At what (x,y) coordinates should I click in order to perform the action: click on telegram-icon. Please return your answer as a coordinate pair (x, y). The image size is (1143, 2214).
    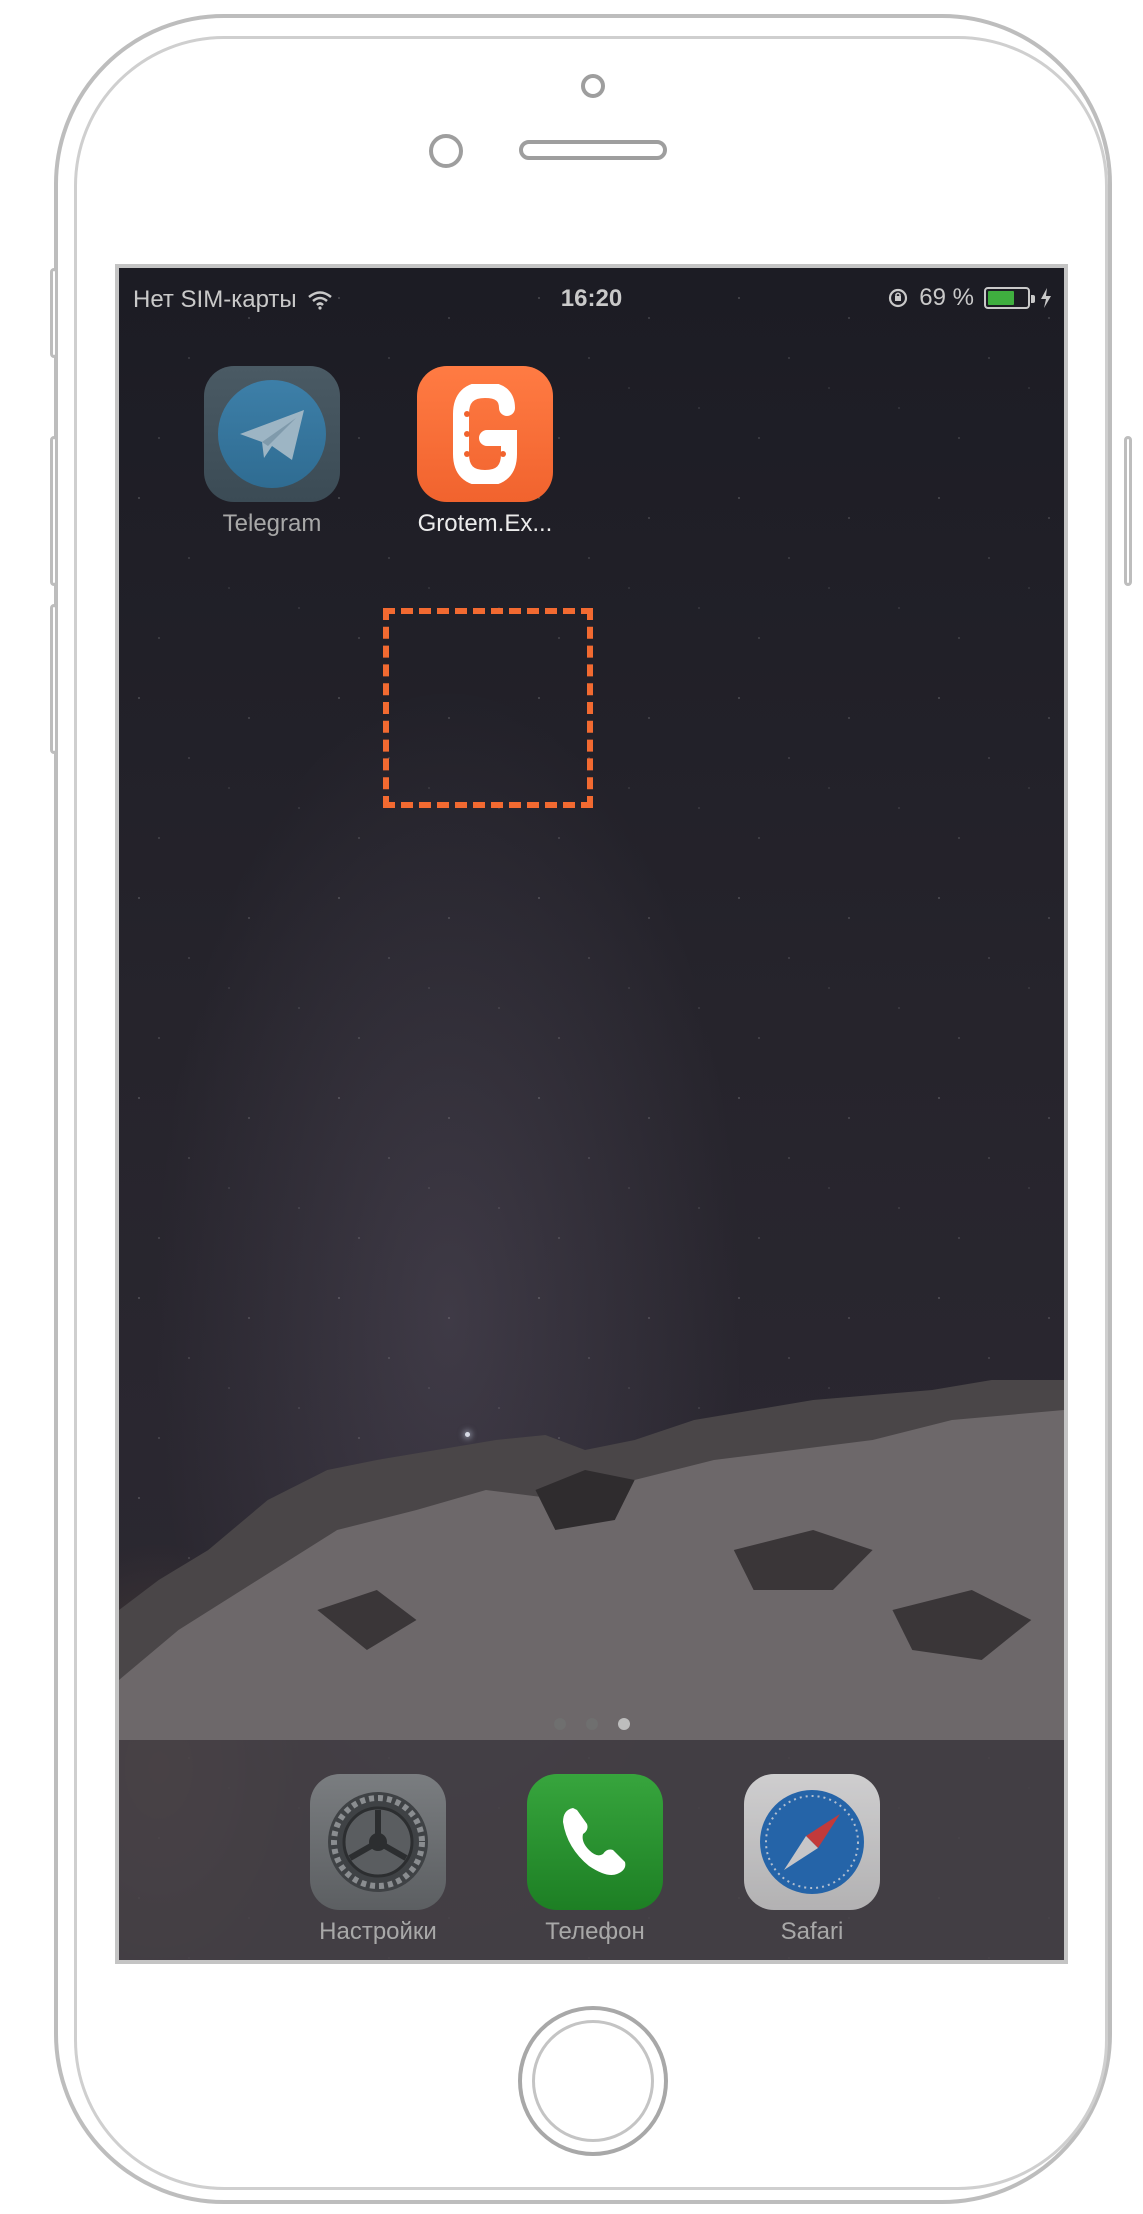
    Looking at the image, I should click on (272, 434).